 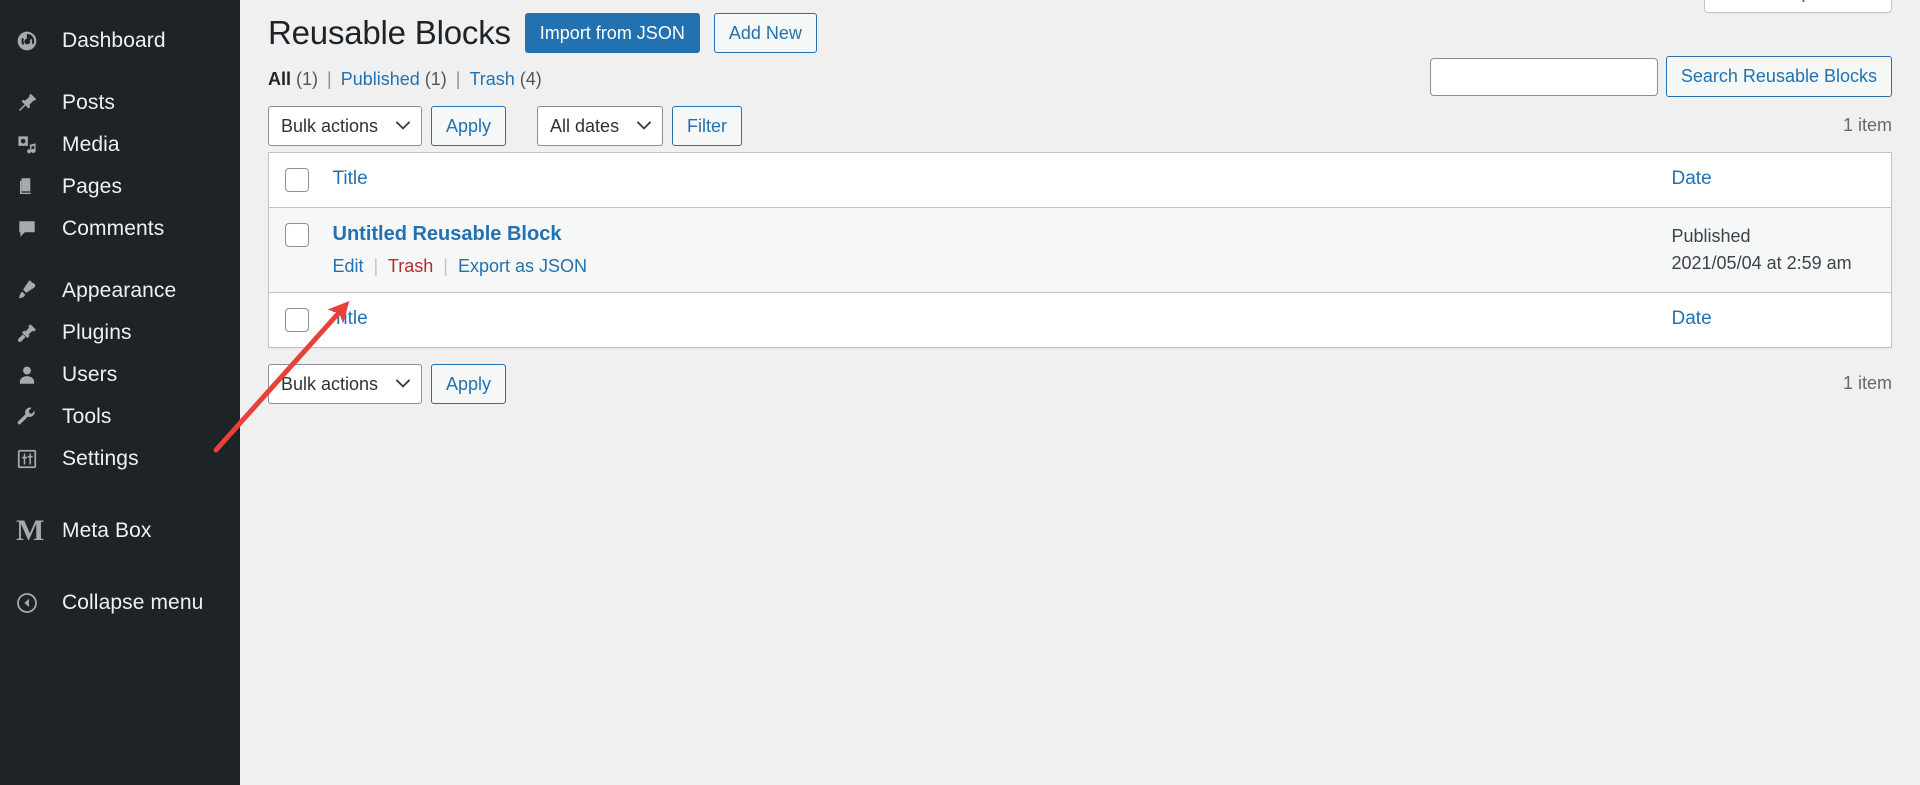 What do you see at coordinates (279, 79) in the screenshot?
I see `filter-link-all: All` at bounding box center [279, 79].